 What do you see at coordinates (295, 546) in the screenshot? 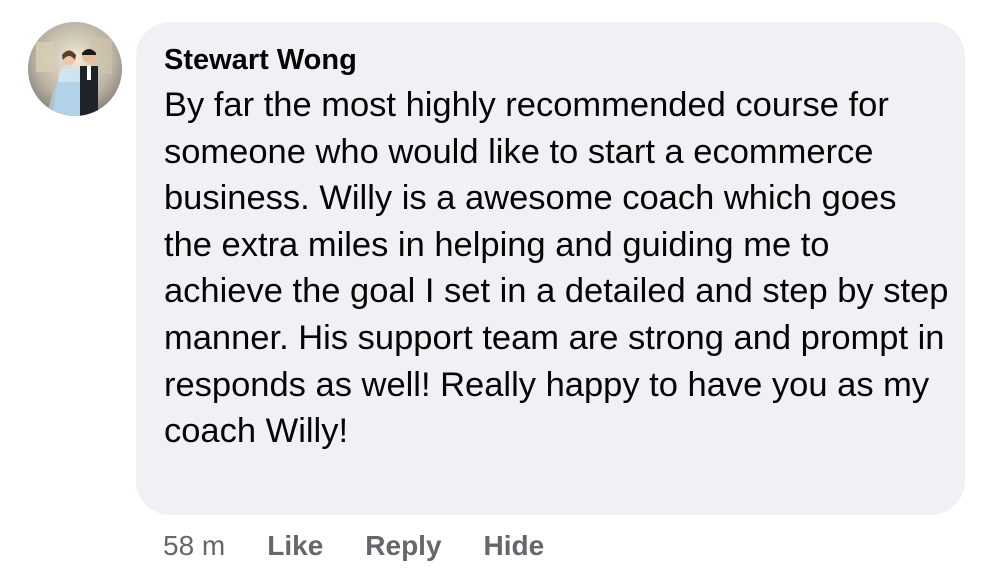
I see `like-button: Like` at bounding box center [295, 546].